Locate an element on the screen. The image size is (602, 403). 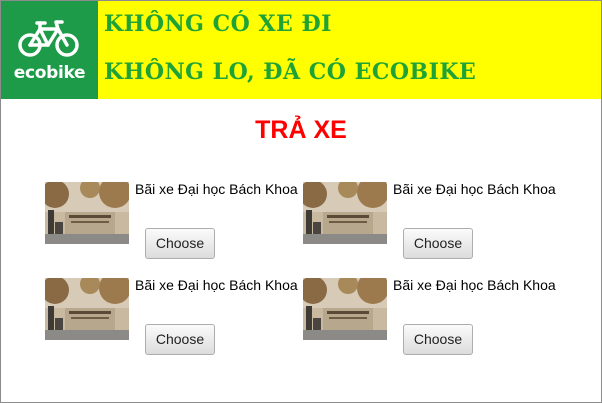
page-title: TRẢ XE is located at coordinates (301, 130).